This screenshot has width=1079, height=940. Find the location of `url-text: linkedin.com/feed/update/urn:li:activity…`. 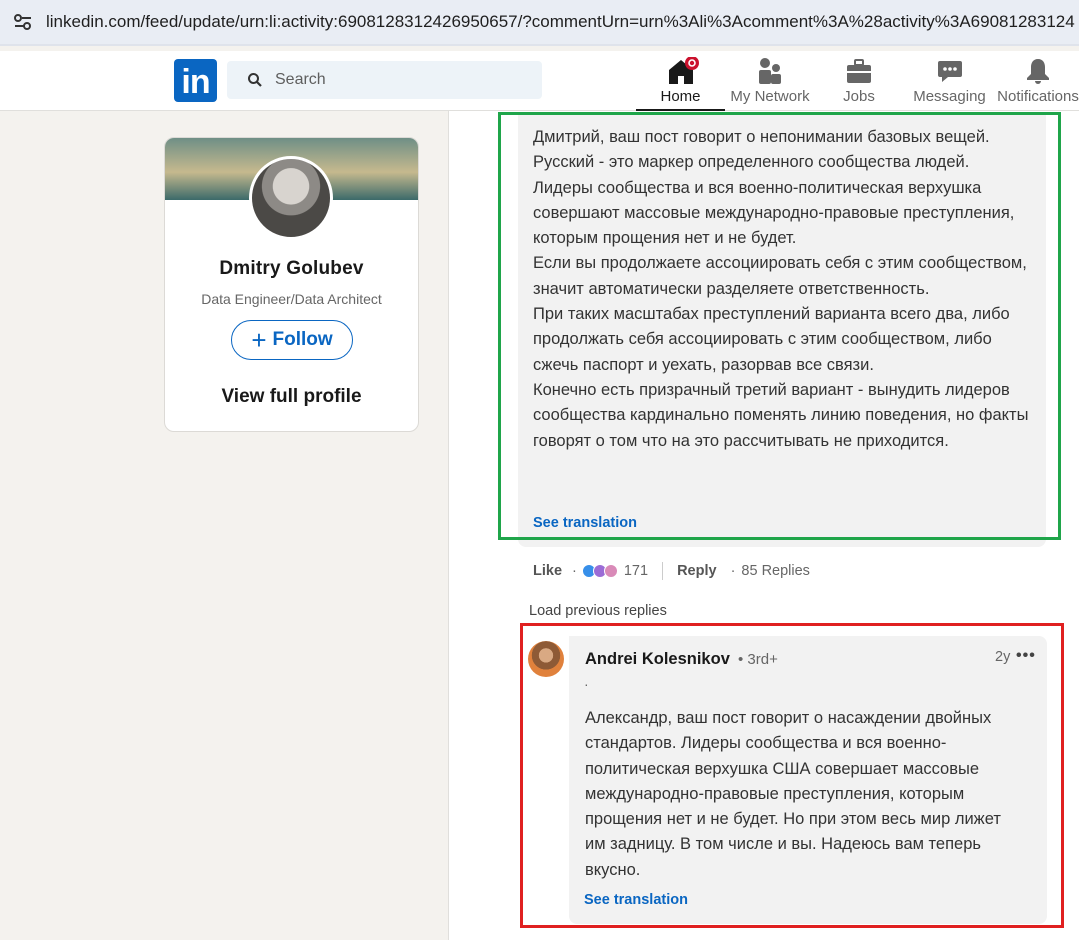

url-text: linkedin.com/feed/update/urn:li:activity… is located at coordinates (560, 22).